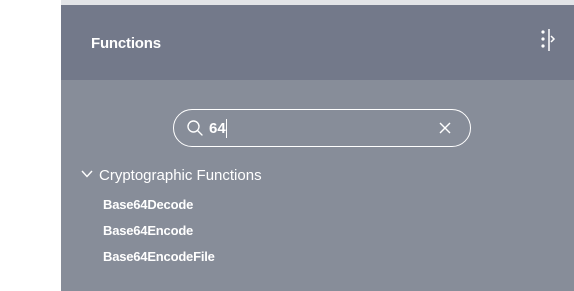 The image size is (574, 291). What do you see at coordinates (319, 128) in the screenshot?
I see `search-input` at bounding box center [319, 128].